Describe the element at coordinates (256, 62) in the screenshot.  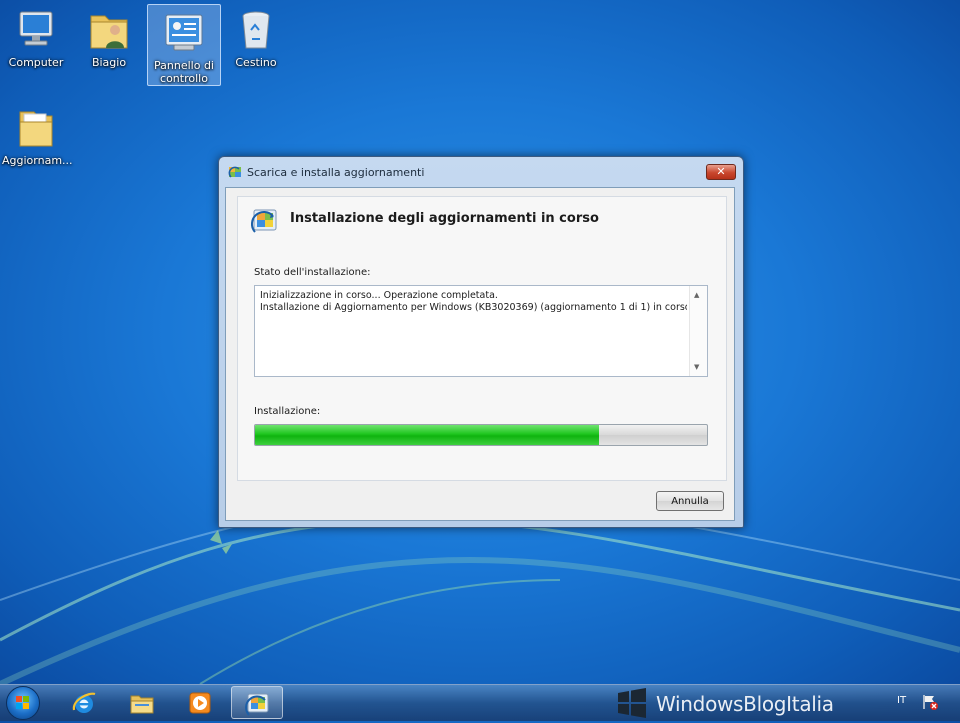
I see `desktop-icon-label: Cestino` at that location.